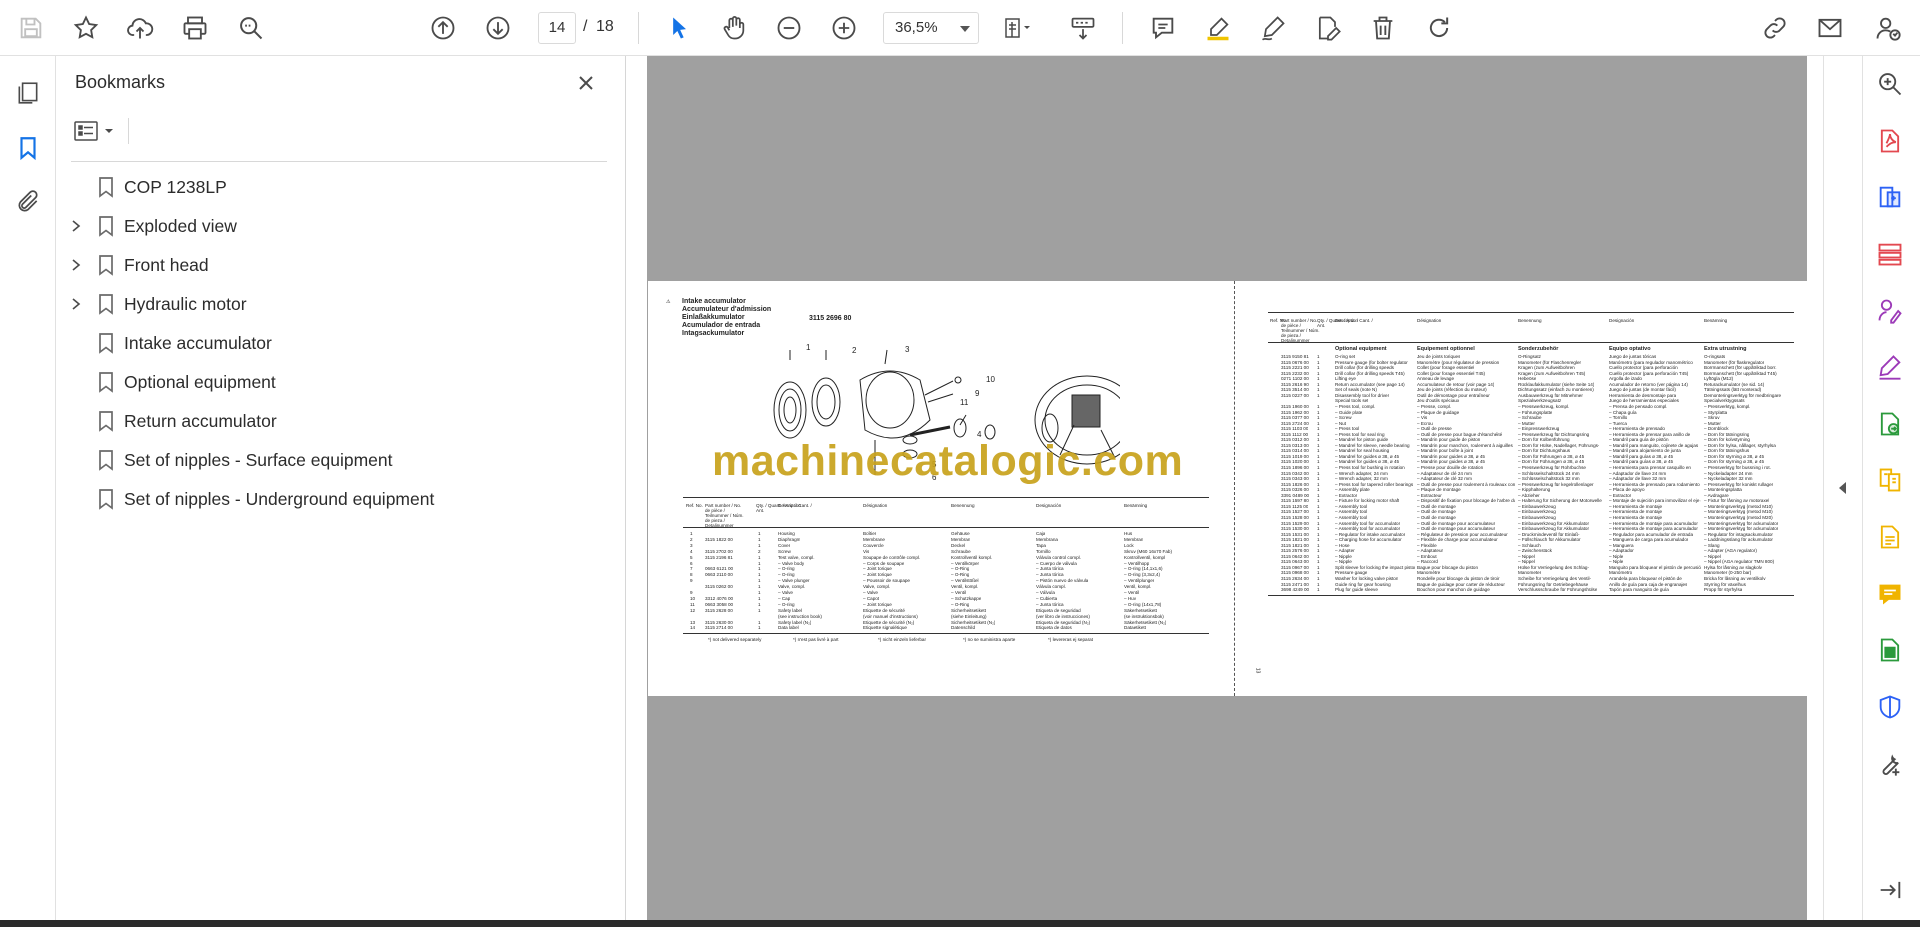 The image size is (1920, 927). I want to click on zoom-level-dropdown: 36,5%, so click(931, 28).